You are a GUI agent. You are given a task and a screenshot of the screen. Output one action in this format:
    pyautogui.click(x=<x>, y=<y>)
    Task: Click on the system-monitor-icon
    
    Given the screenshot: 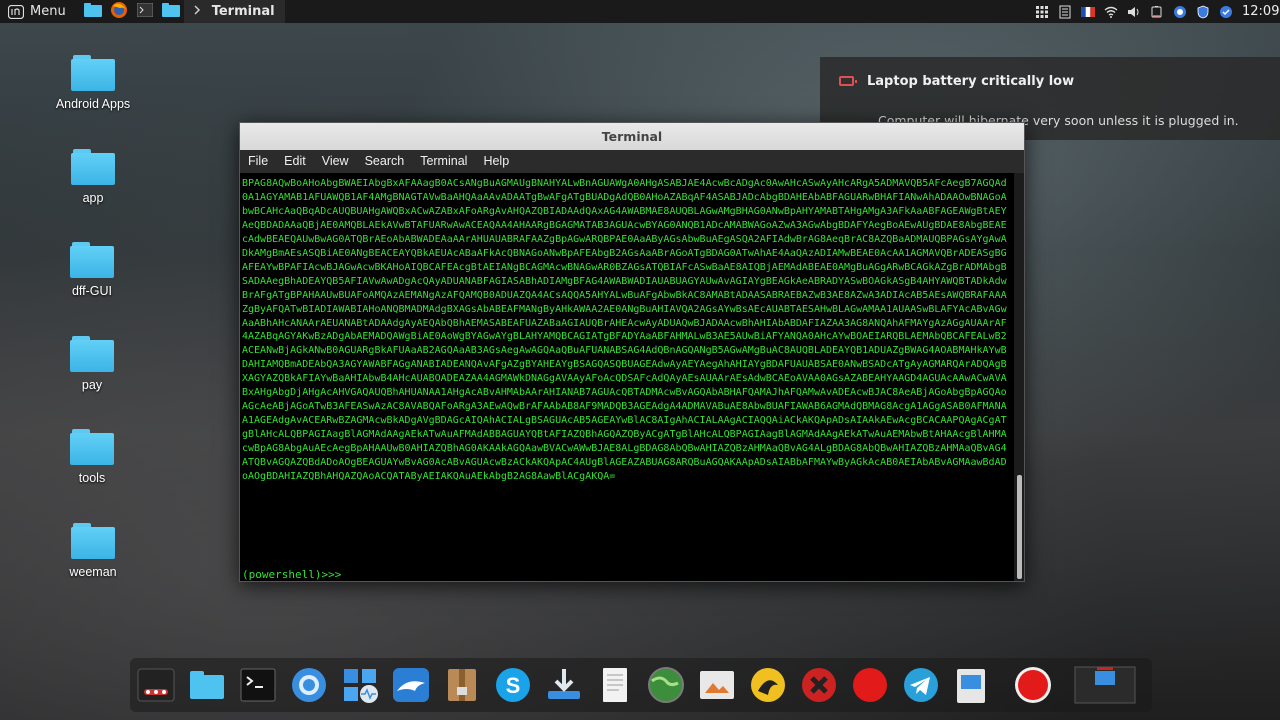 What is the action you would take?
    pyautogui.click(x=361, y=686)
    